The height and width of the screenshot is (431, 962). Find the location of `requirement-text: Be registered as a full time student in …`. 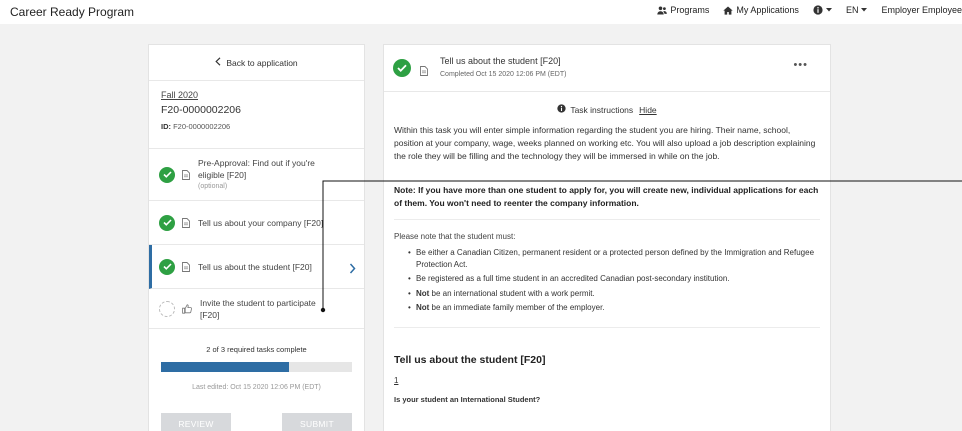

requirement-text: Be registered as a full time student in … is located at coordinates (573, 278).